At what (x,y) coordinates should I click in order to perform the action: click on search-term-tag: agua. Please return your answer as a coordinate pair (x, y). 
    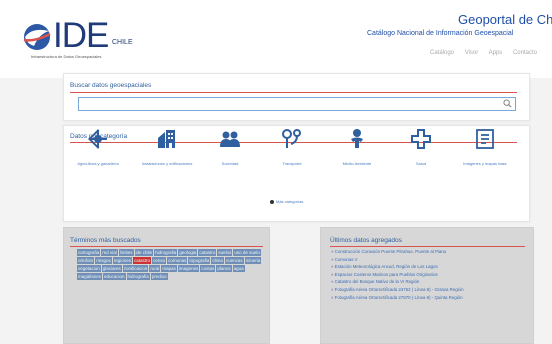
    Looking at the image, I should click on (238, 268).